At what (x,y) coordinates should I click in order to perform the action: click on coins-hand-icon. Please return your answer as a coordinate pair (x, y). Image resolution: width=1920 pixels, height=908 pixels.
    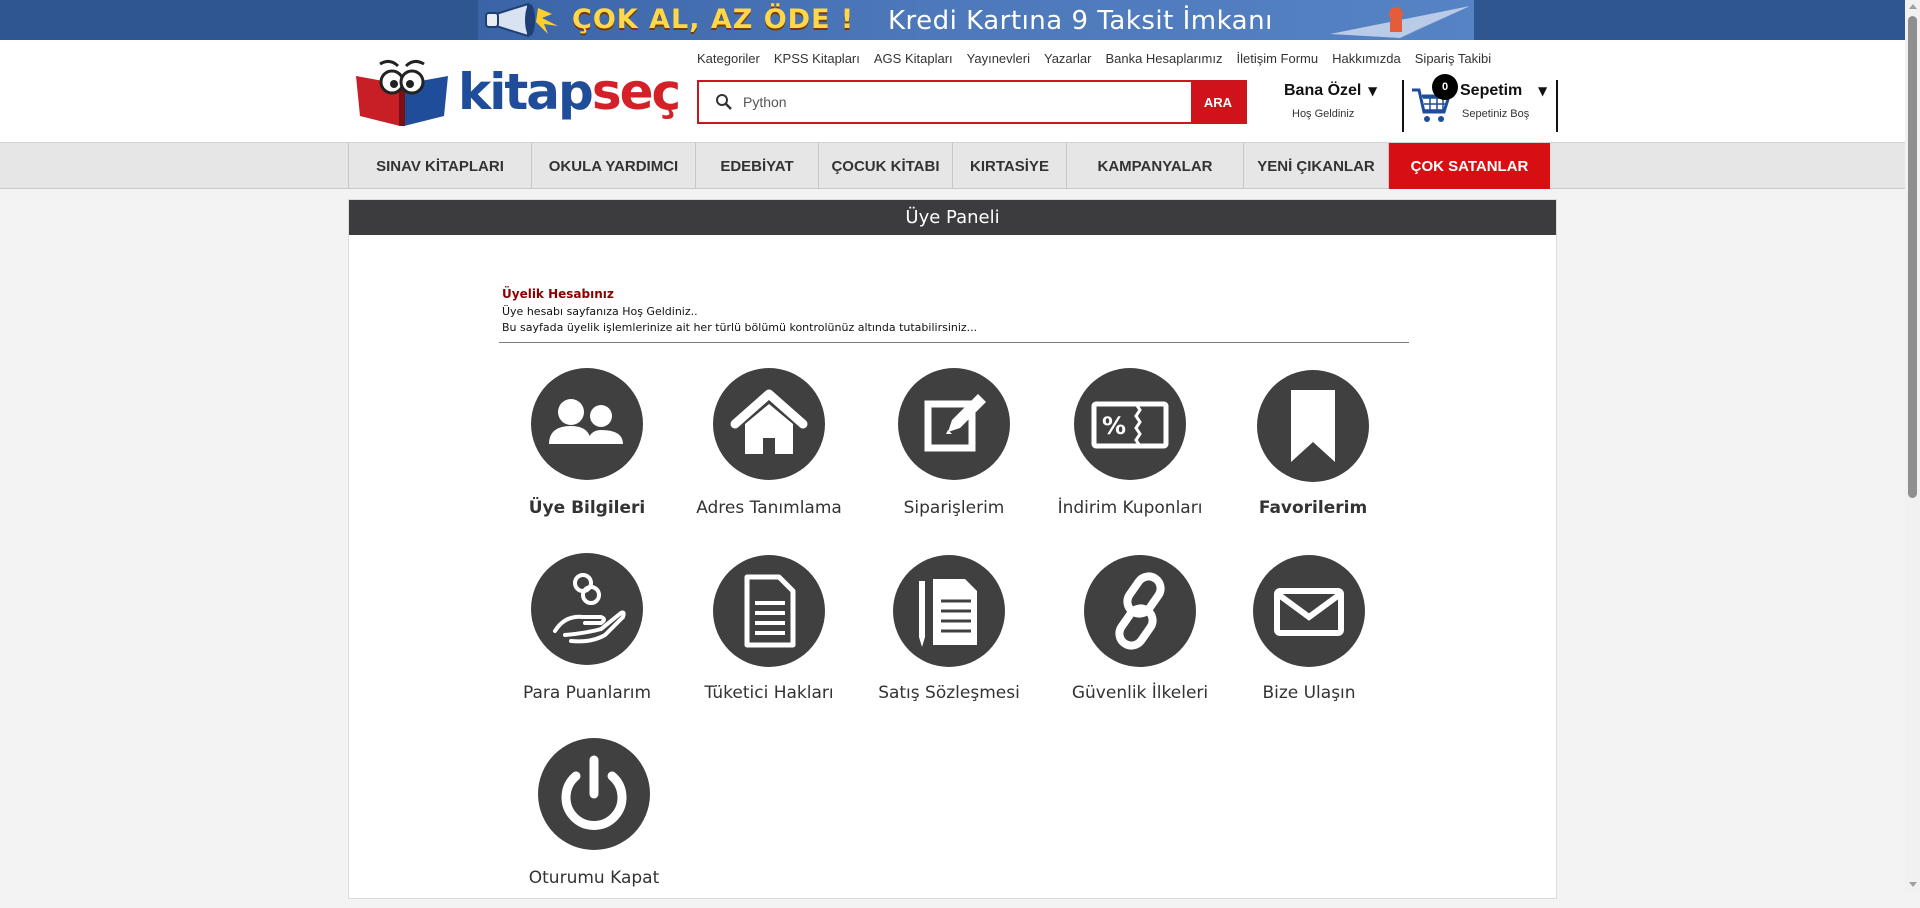
    Looking at the image, I should click on (587, 609).